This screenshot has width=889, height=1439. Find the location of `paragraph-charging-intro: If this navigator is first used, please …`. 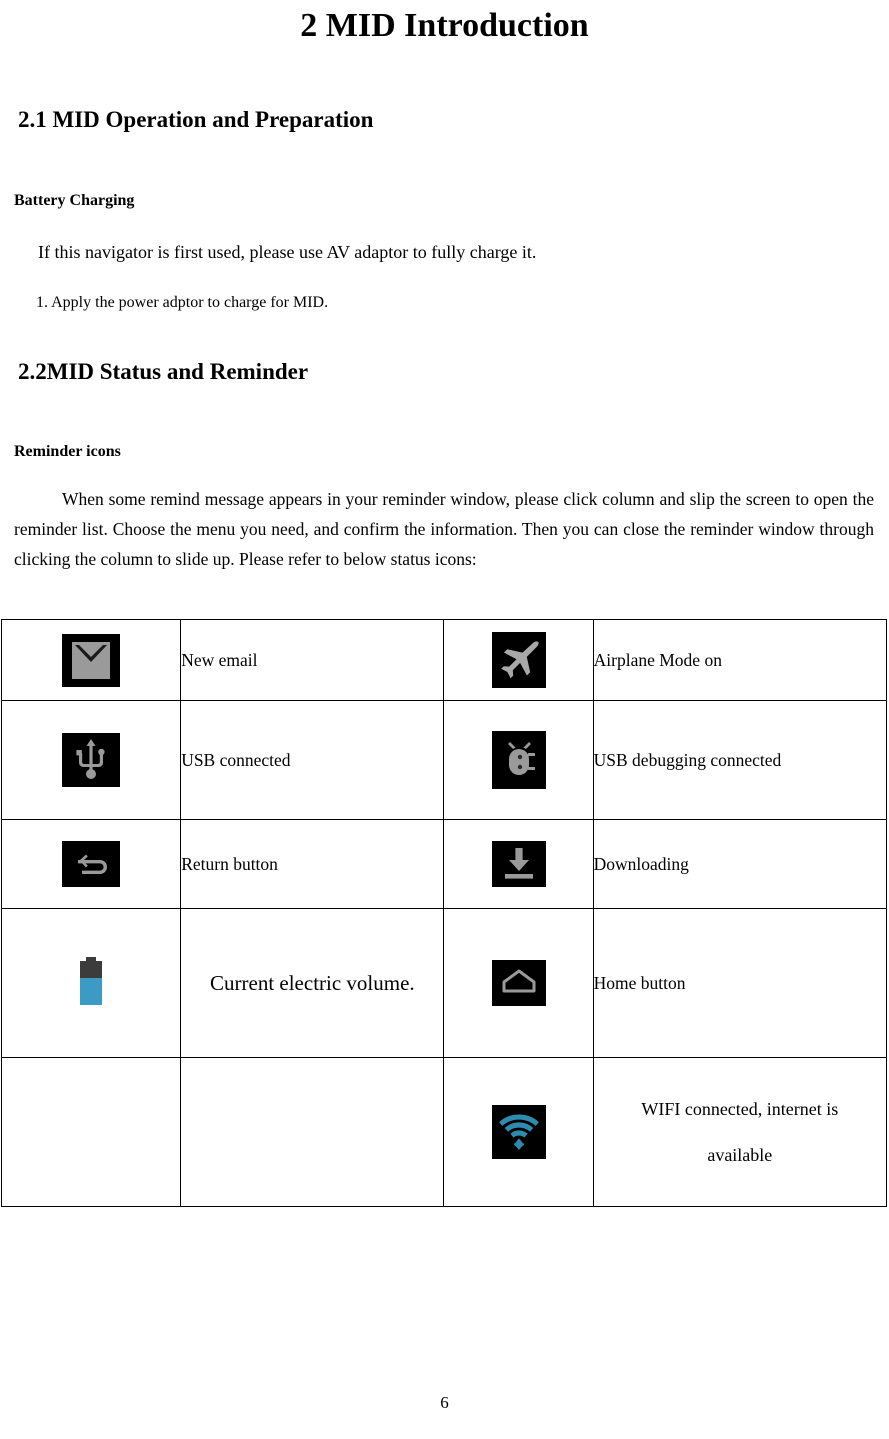

paragraph-charging-intro: If this navigator is first used, please … is located at coordinates (287, 252).